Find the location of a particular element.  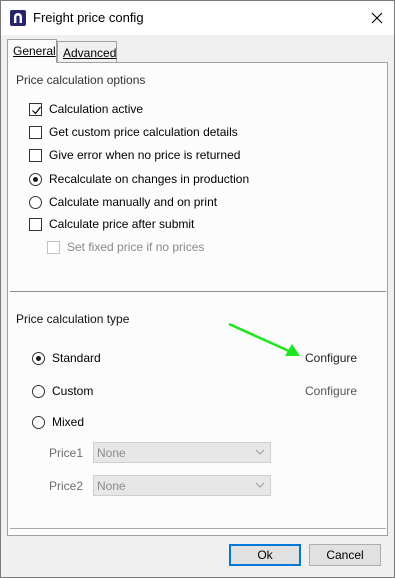

annotation-arrow-icon is located at coordinates (264, 339).